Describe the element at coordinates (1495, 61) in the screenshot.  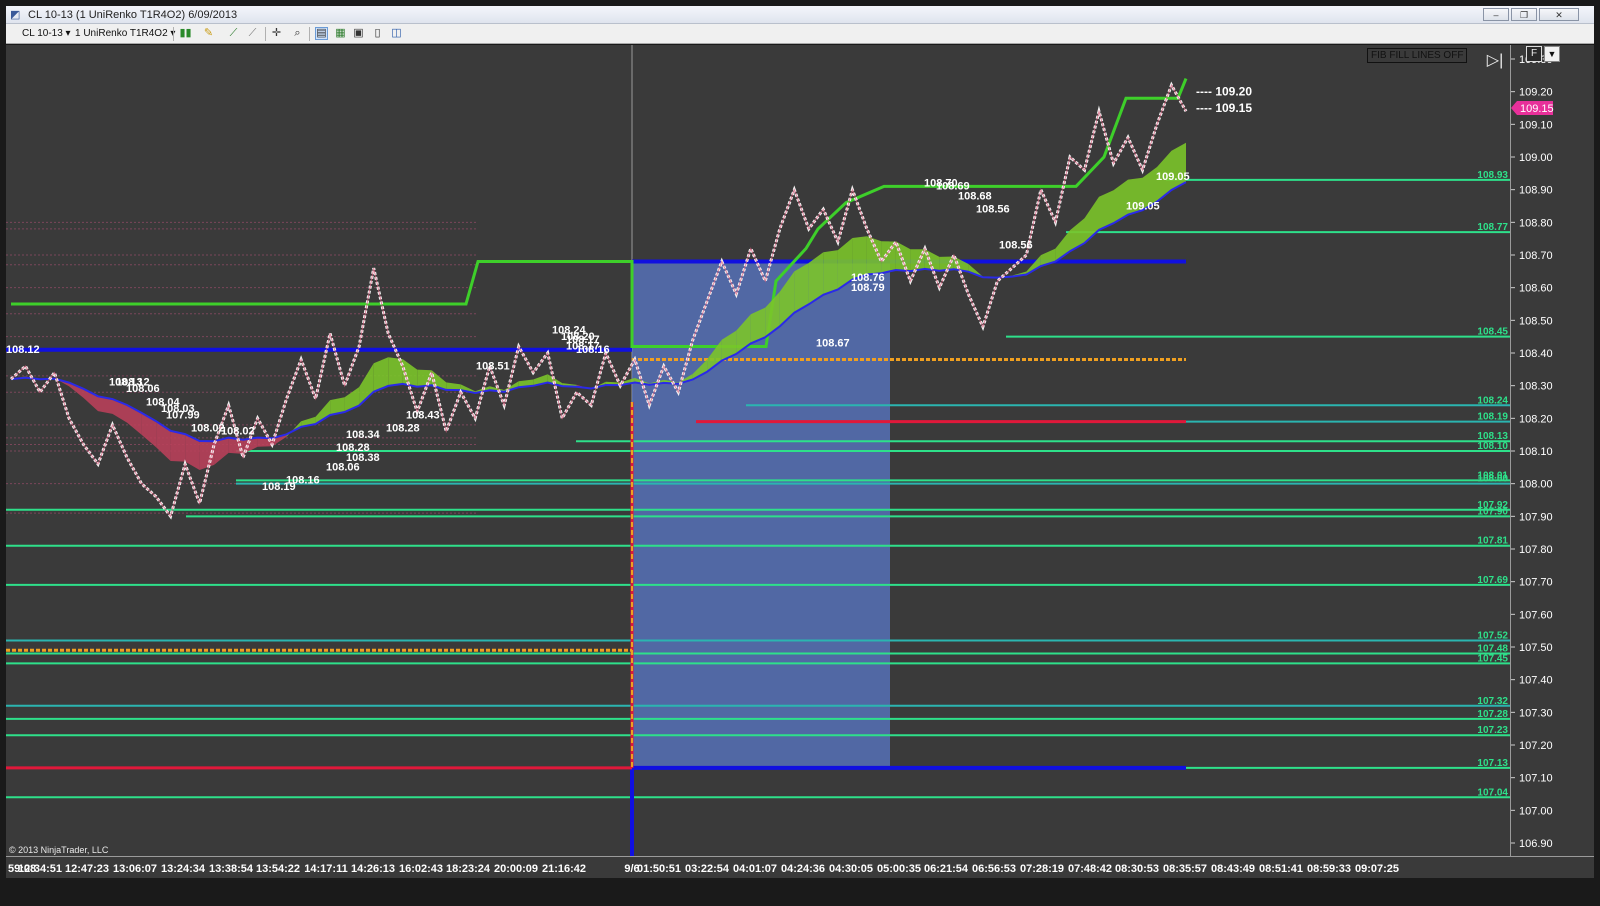
I see `scroll-to-end-icon: ▷|` at that location.